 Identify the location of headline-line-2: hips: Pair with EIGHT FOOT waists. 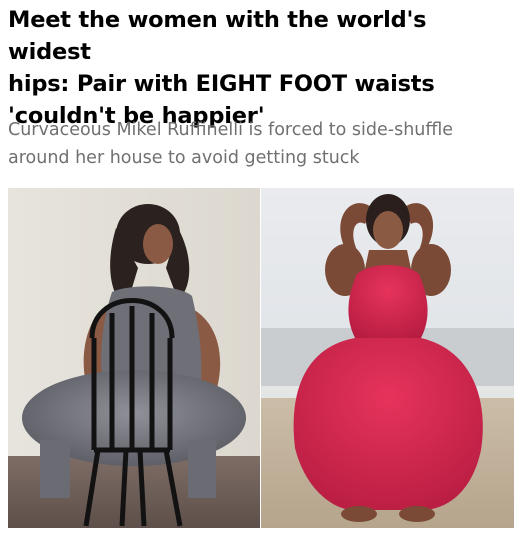
(221, 84).